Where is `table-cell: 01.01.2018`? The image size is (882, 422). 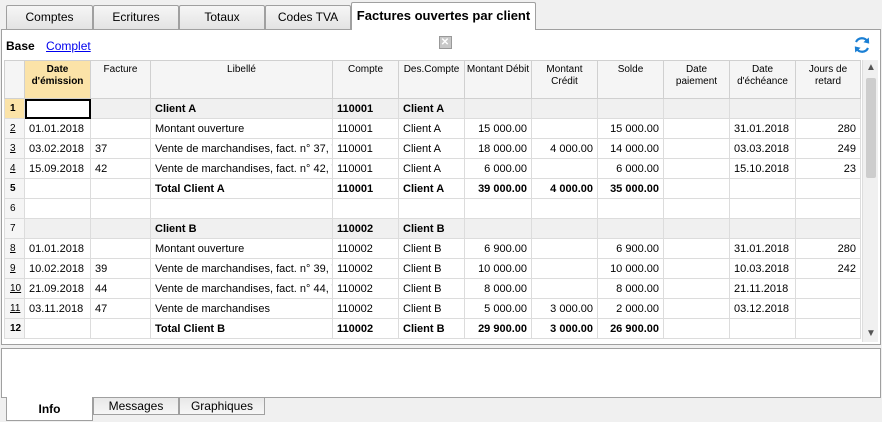 table-cell: 01.01.2018 is located at coordinates (57, 248).